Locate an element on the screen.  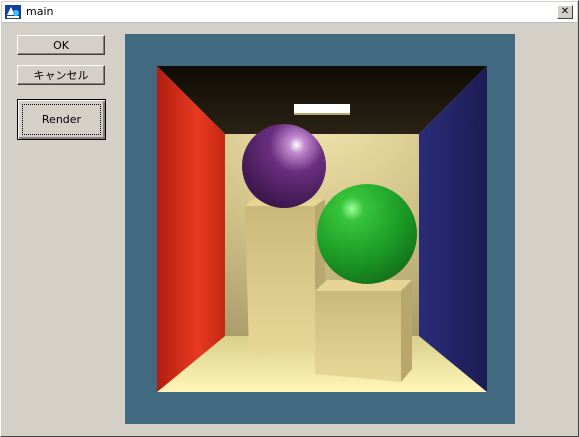
close-icon: ✕ is located at coordinates (565, 11).